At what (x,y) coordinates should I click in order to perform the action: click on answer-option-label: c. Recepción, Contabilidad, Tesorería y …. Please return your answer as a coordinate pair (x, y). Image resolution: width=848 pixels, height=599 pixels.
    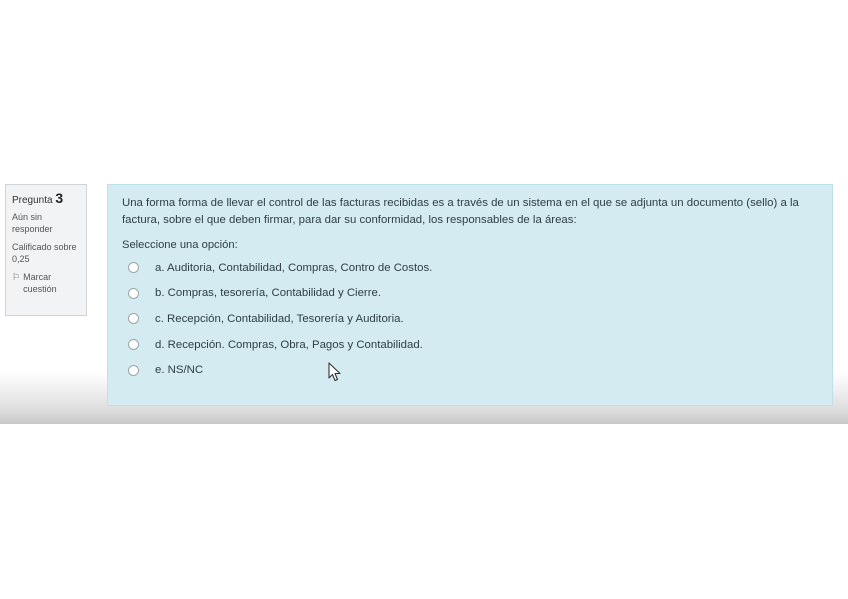
    Looking at the image, I should click on (279, 319).